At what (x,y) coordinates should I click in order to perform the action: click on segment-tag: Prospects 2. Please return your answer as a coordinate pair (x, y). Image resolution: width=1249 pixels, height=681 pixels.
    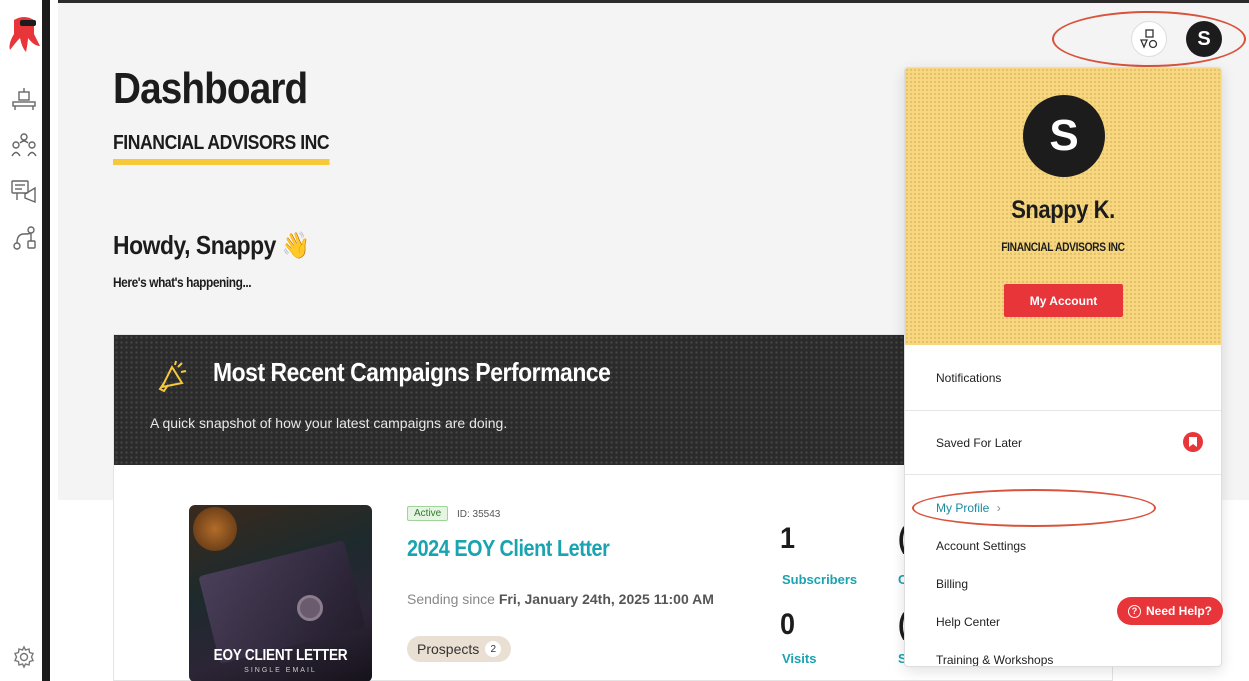
    Looking at the image, I should click on (459, 649).